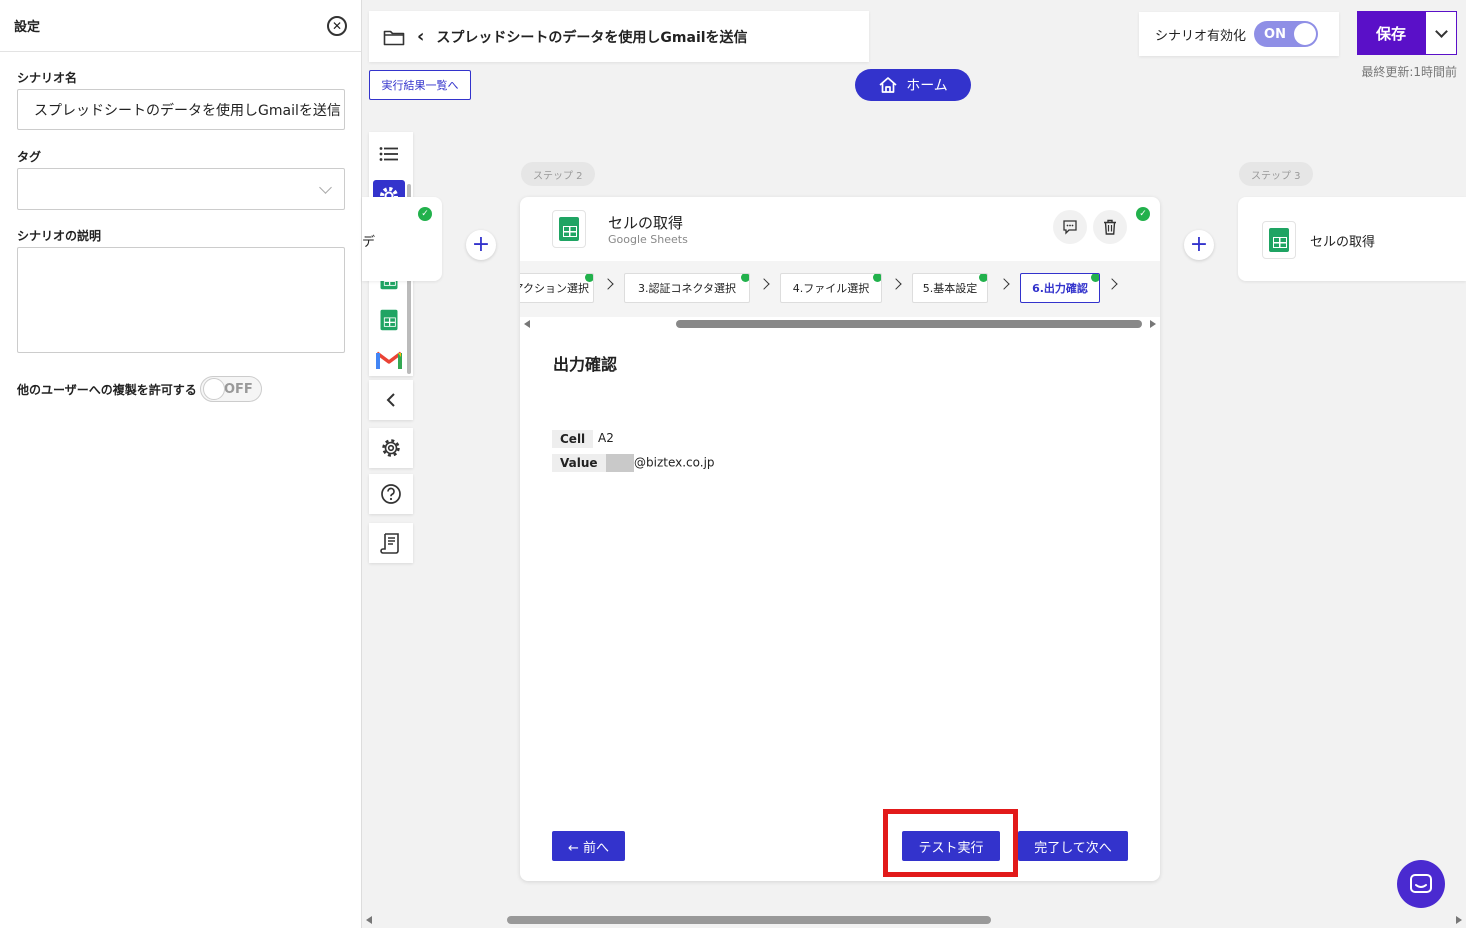  I want to click on home-label: ホーム, so click(927, 86).